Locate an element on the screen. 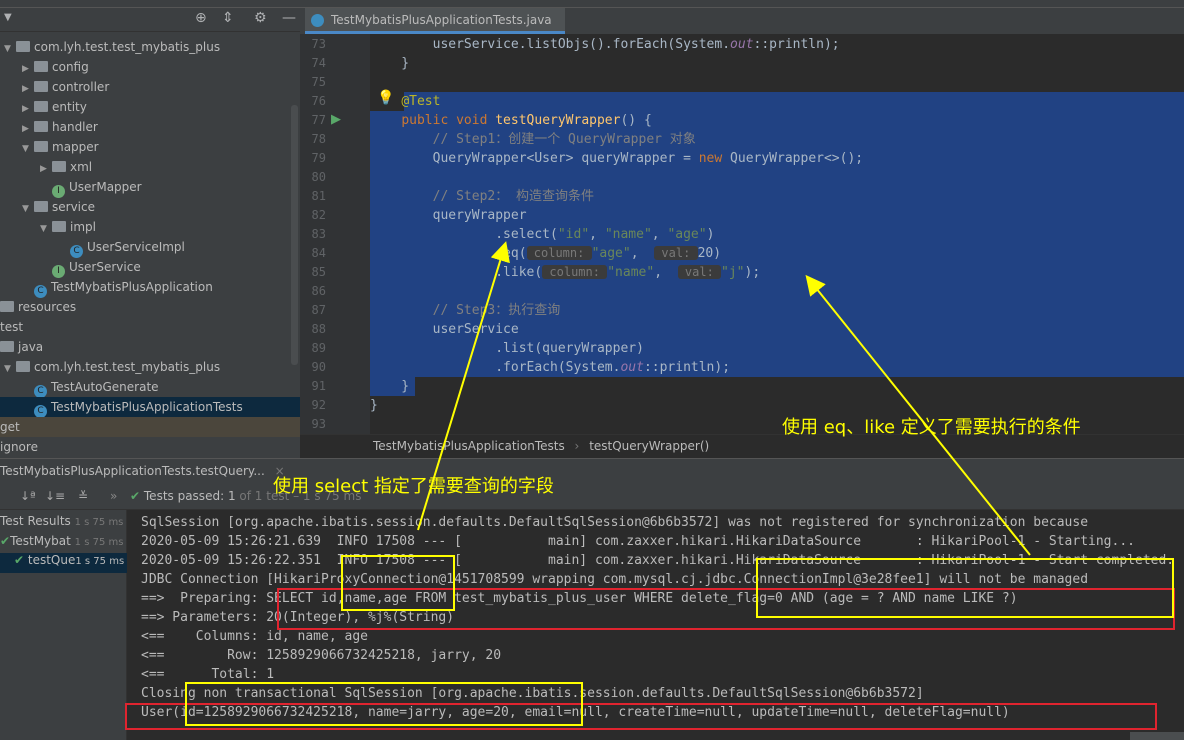 The width and height of the screenshot is (1184, 740). yellow-box-fields is located at coordinates (398, 583).